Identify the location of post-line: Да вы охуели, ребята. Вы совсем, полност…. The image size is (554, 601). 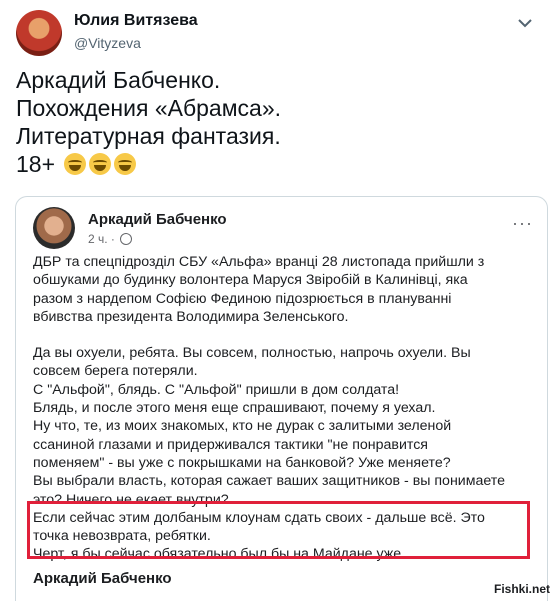
(252, 353).